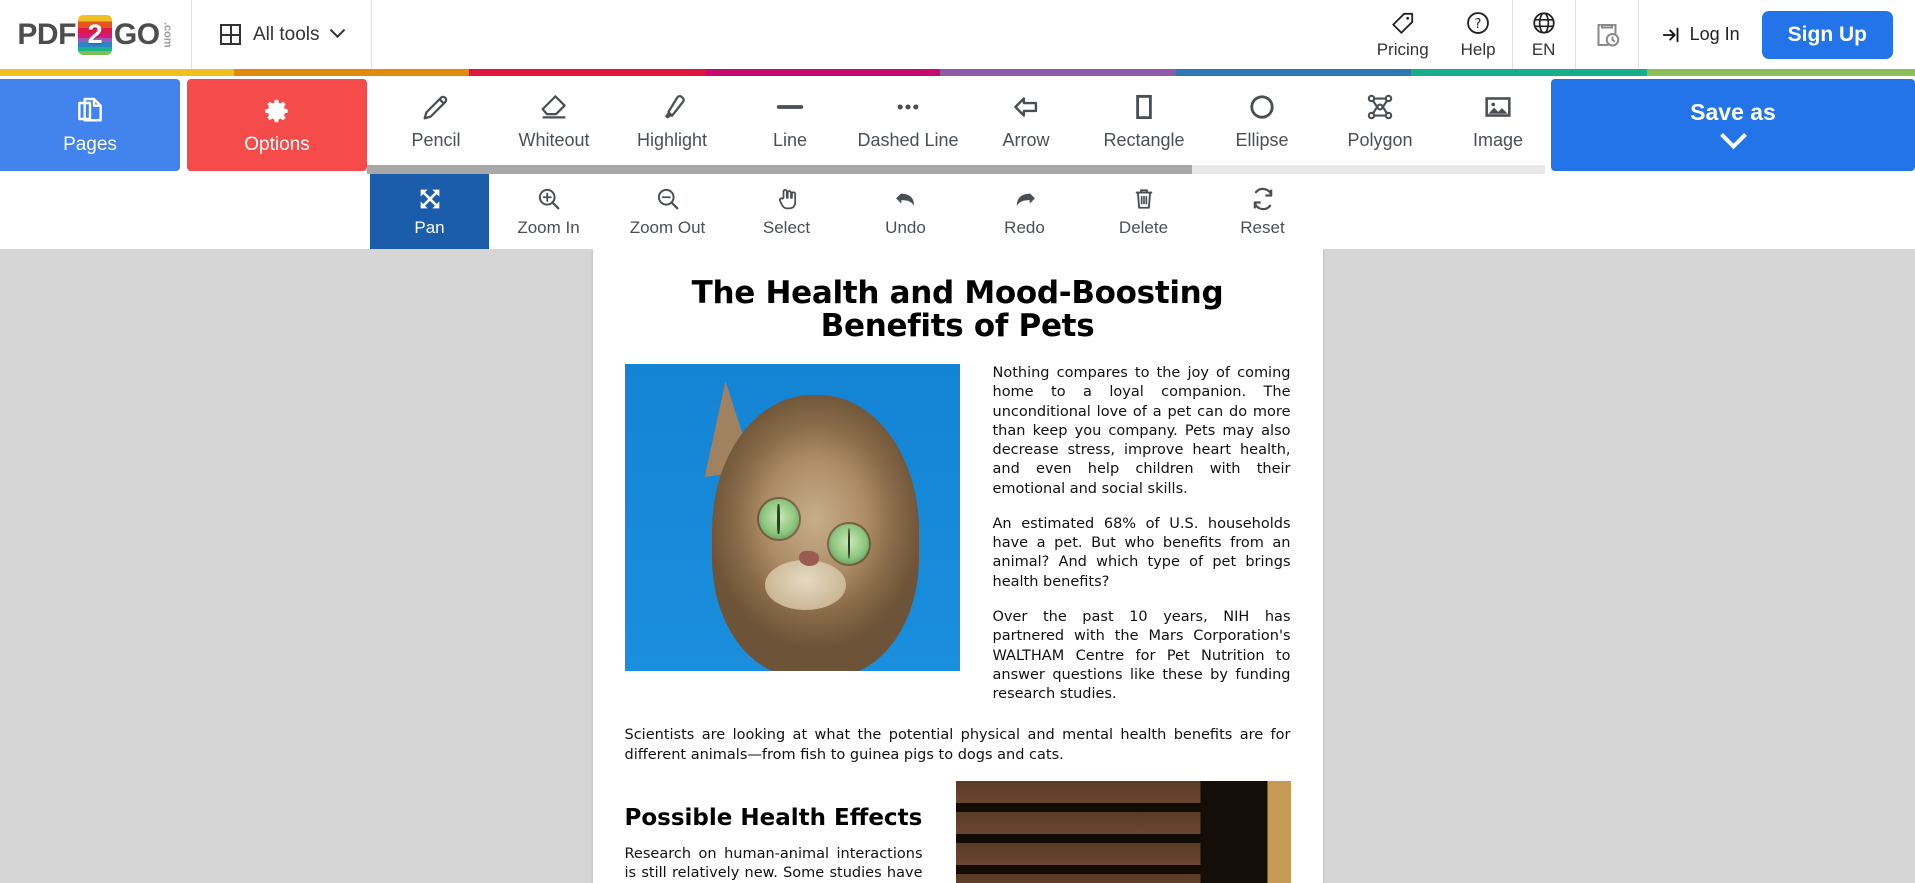 This screenshot has height=883, width=1915. What do you see at coordinates (1543, 22) in the screenshot?
I see `globe-icon` at bounding box center [1543, 22].